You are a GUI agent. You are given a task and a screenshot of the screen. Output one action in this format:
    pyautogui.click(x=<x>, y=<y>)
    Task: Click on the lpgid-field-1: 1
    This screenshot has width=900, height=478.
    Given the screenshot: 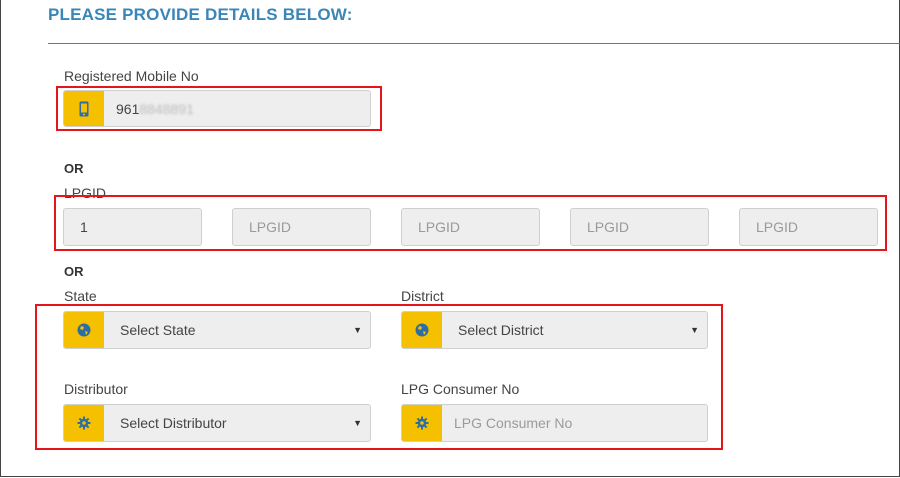 What is the action you would take?
    pyautogui.click(x=132, y=227)
    